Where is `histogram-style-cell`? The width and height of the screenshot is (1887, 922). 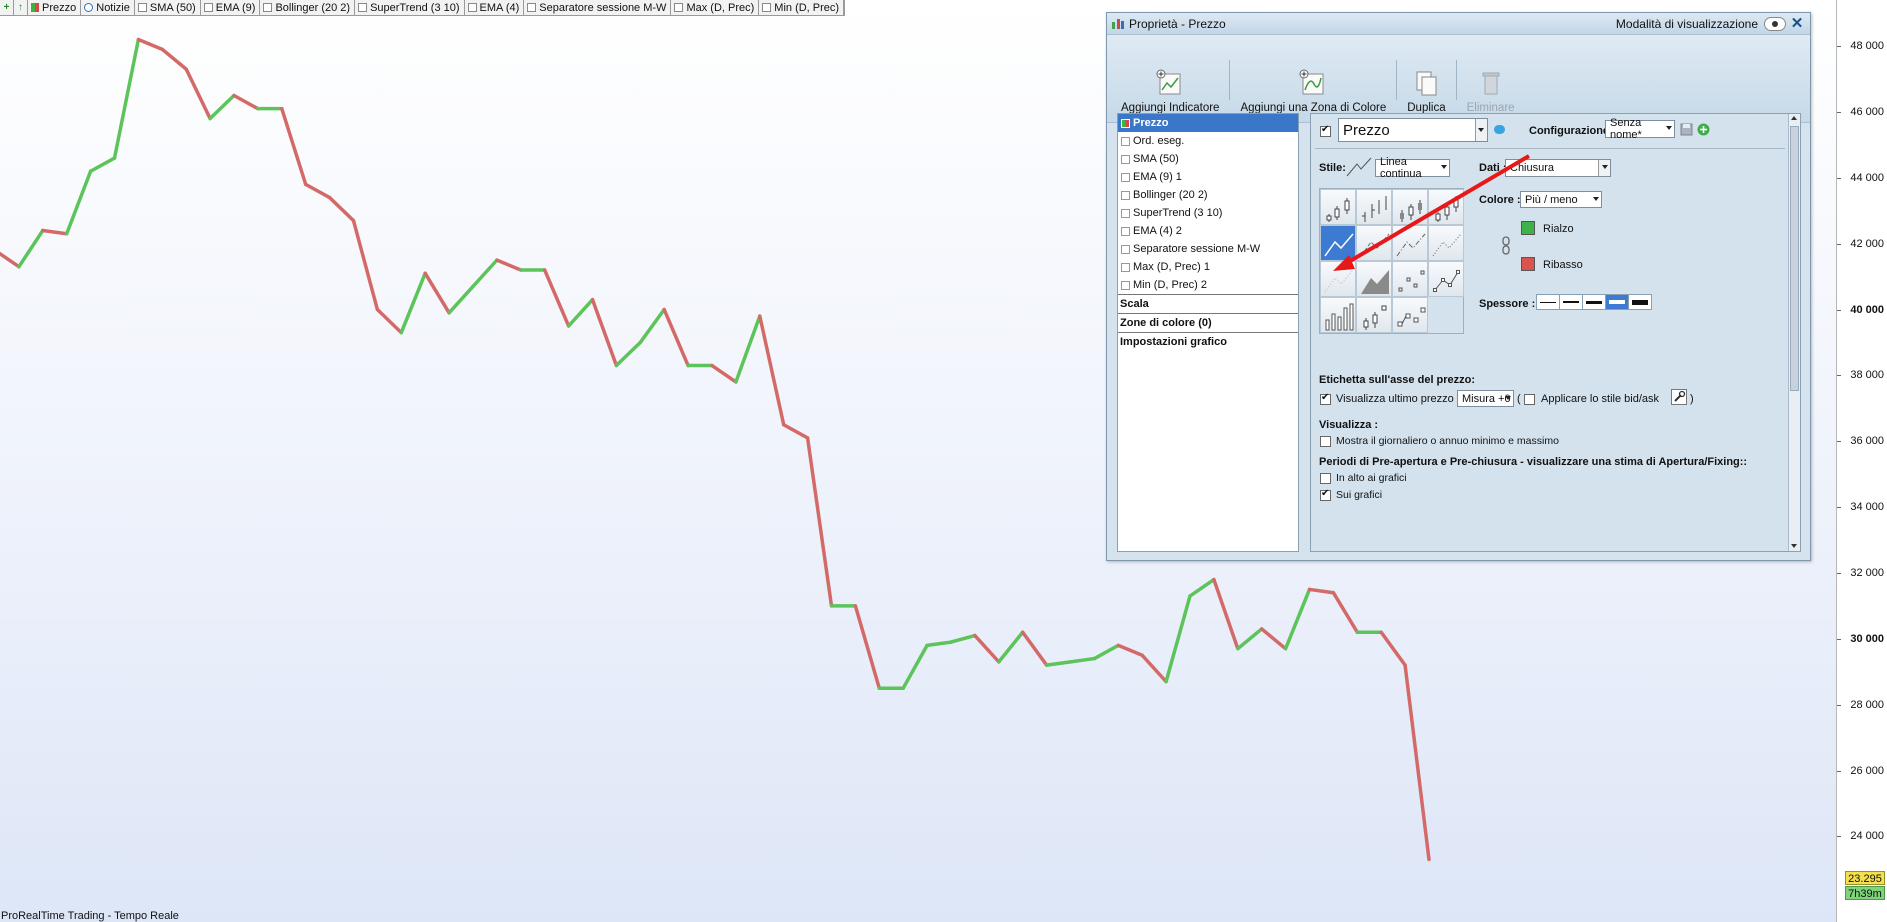 histogram-style-cell is located at coordinates (1338, 315).